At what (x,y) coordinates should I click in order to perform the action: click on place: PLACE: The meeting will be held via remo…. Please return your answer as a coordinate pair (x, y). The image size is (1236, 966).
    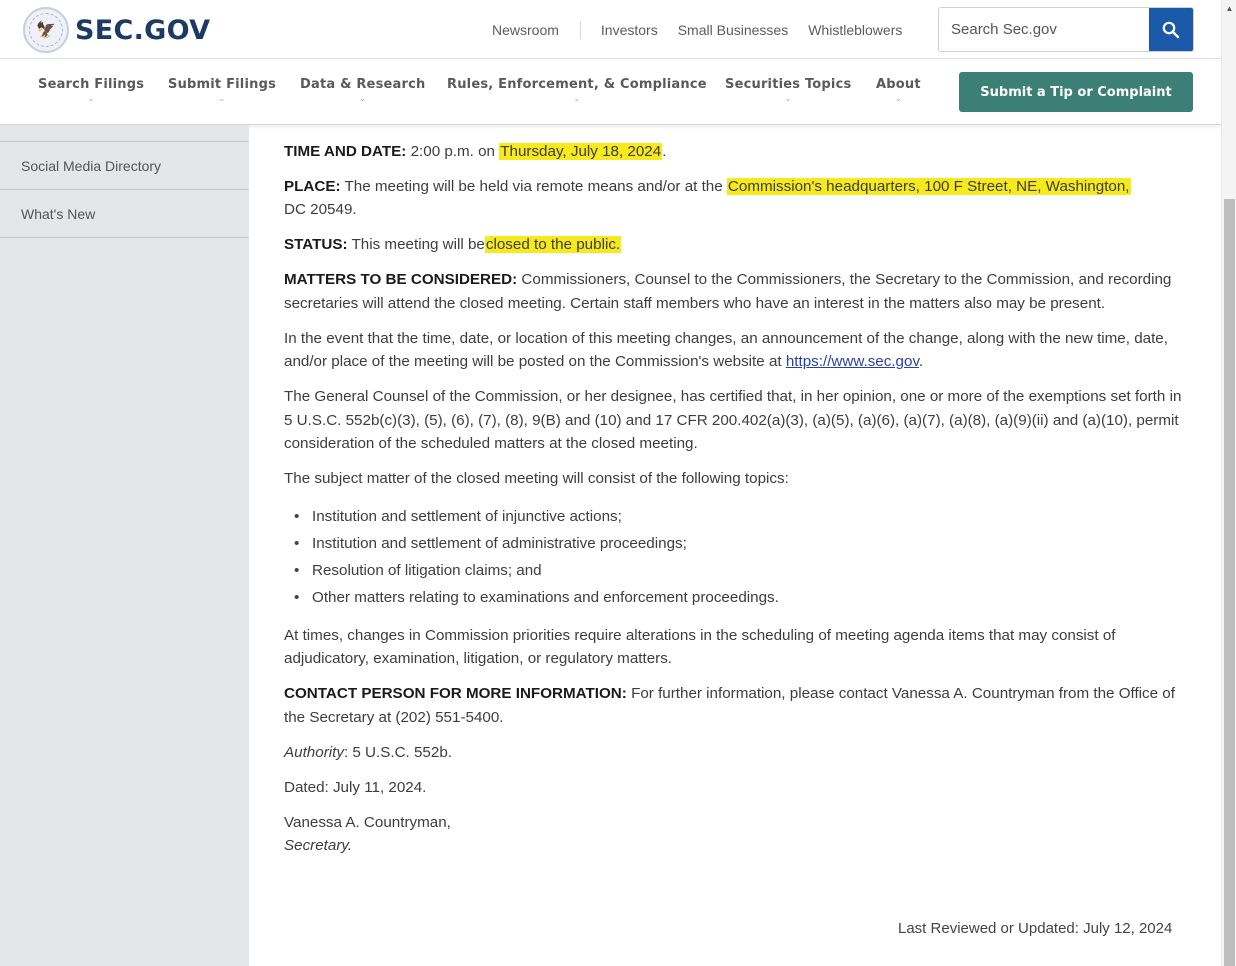
    Looking at the image, I should click on (736, 198).